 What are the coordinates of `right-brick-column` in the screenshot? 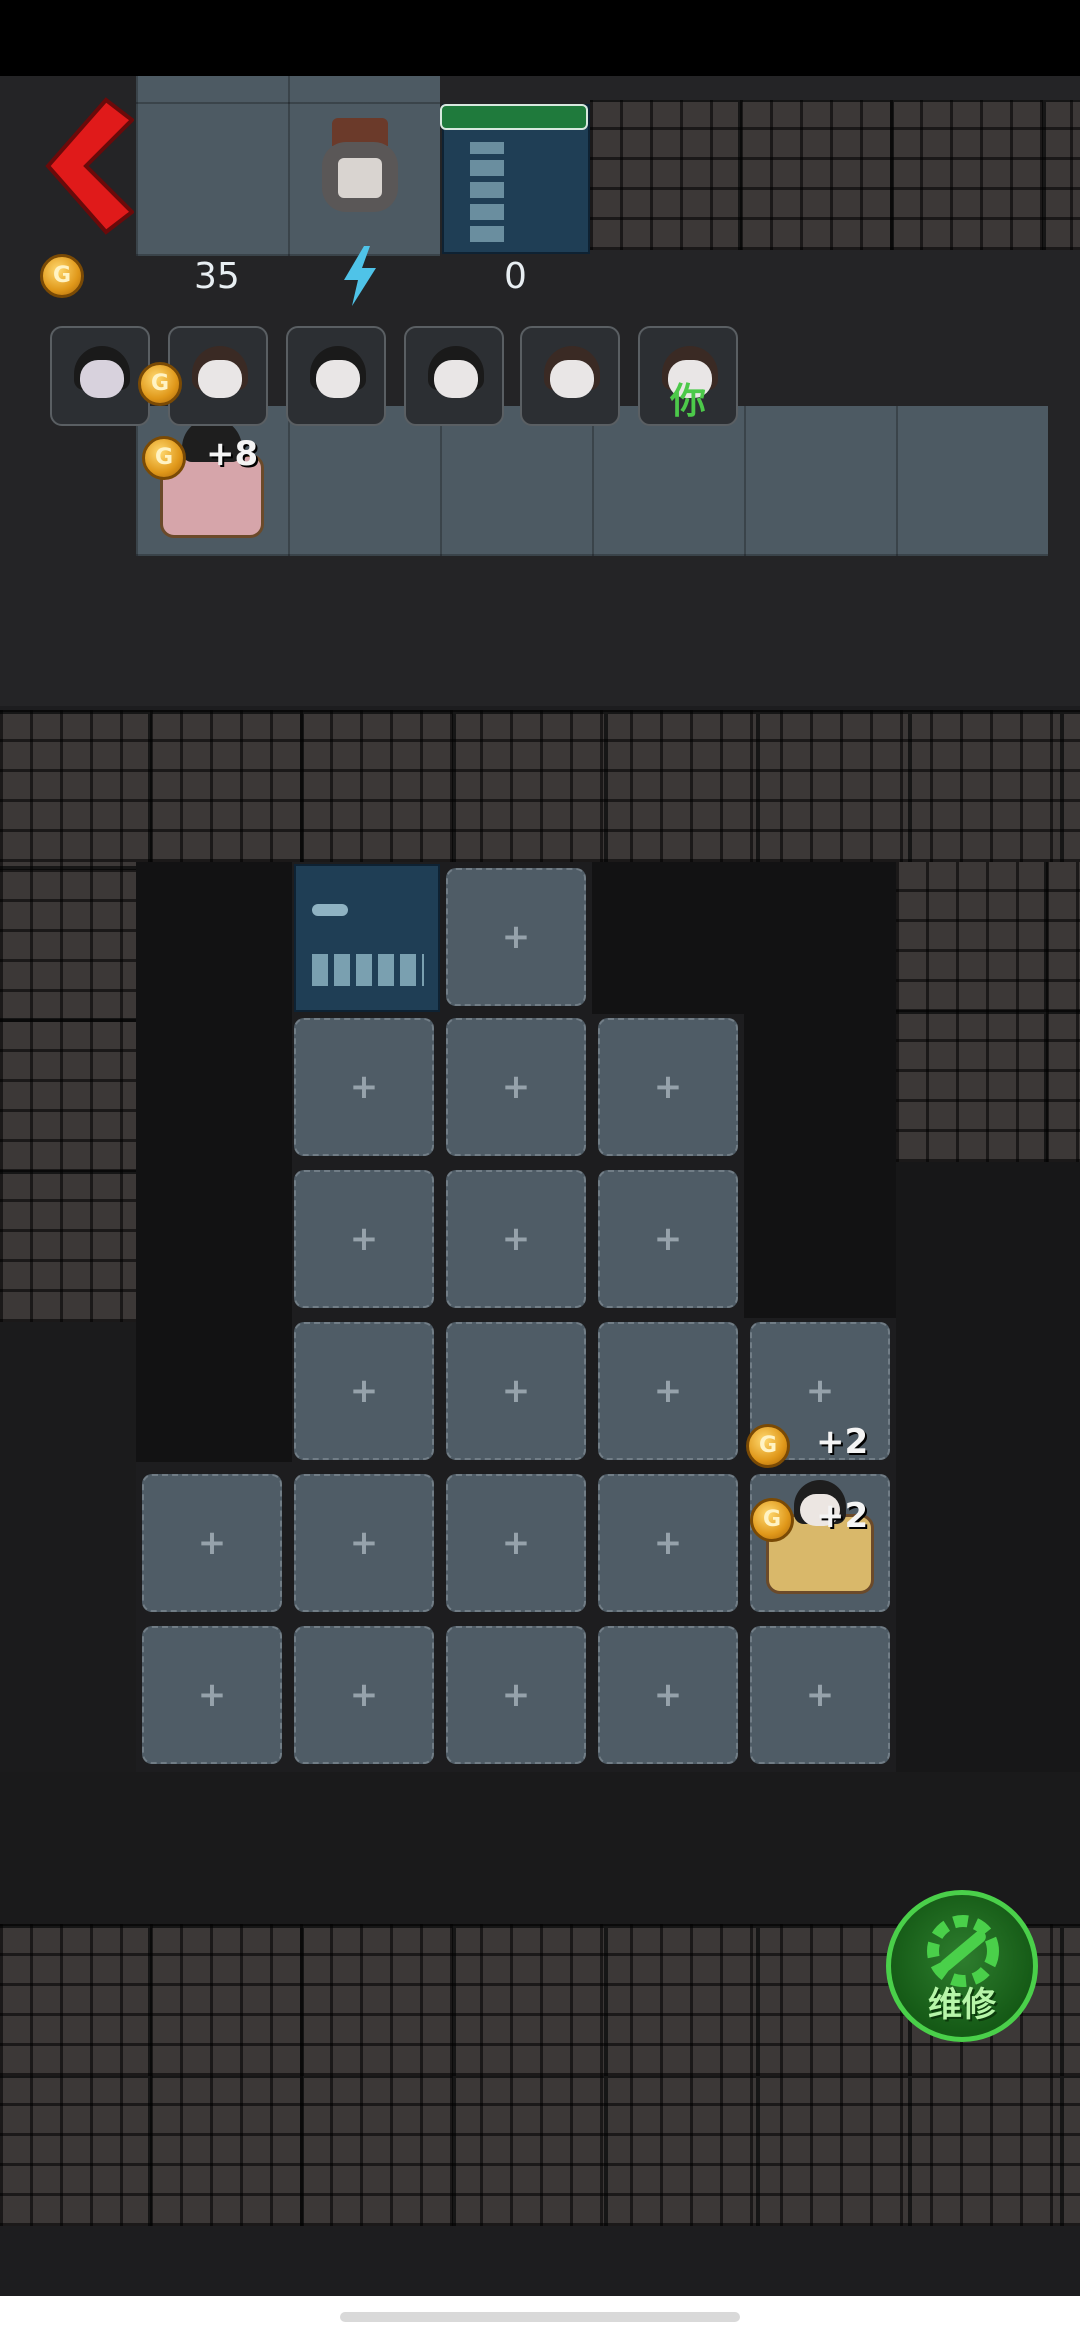 It's located at (988, 1012).